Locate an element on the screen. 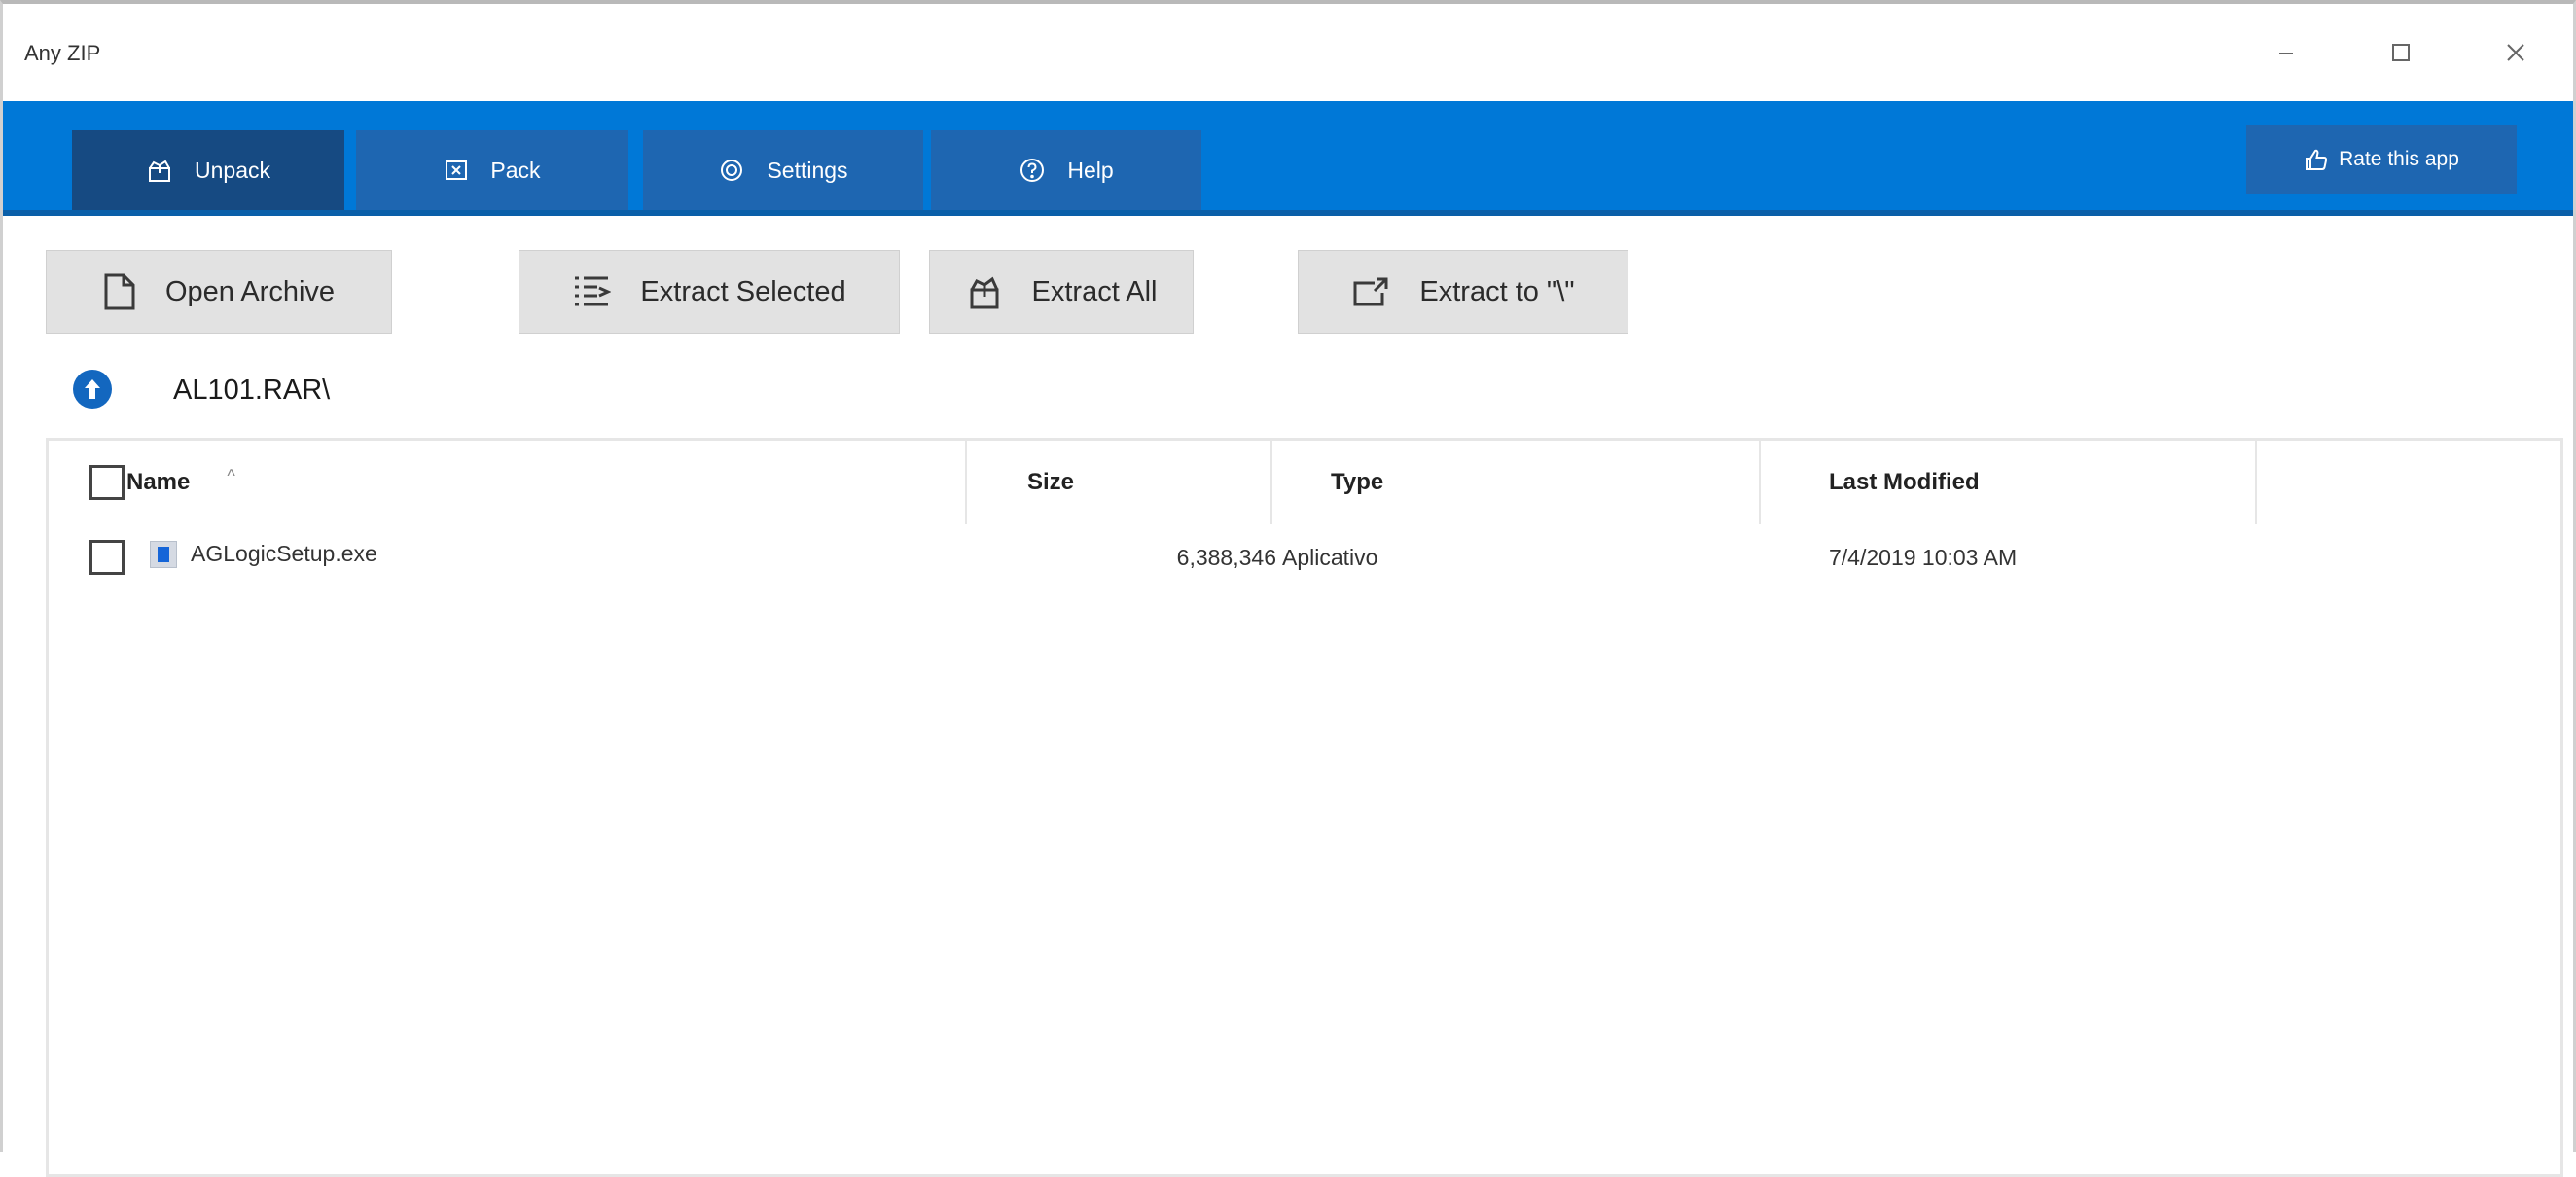 This screenshot has width=2576, height=1177. column-header-size: Size is located at coordinates (1119, 482).